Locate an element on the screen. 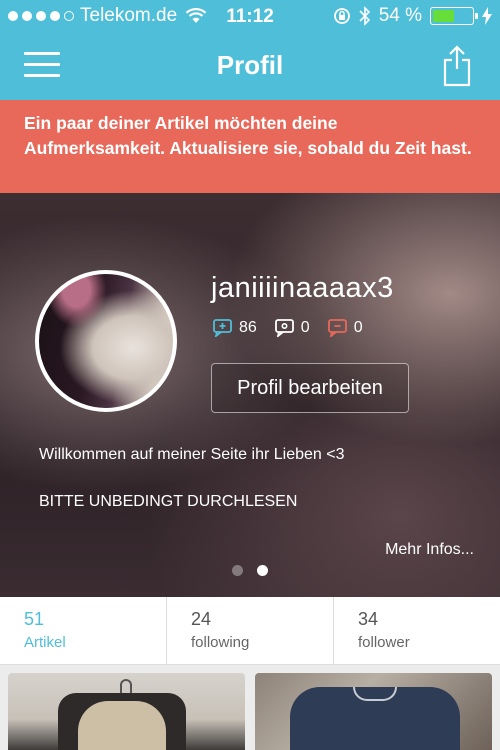 This screenshot has height=750, width=500. followers-count: 34 is located at coordinates (368, 619).